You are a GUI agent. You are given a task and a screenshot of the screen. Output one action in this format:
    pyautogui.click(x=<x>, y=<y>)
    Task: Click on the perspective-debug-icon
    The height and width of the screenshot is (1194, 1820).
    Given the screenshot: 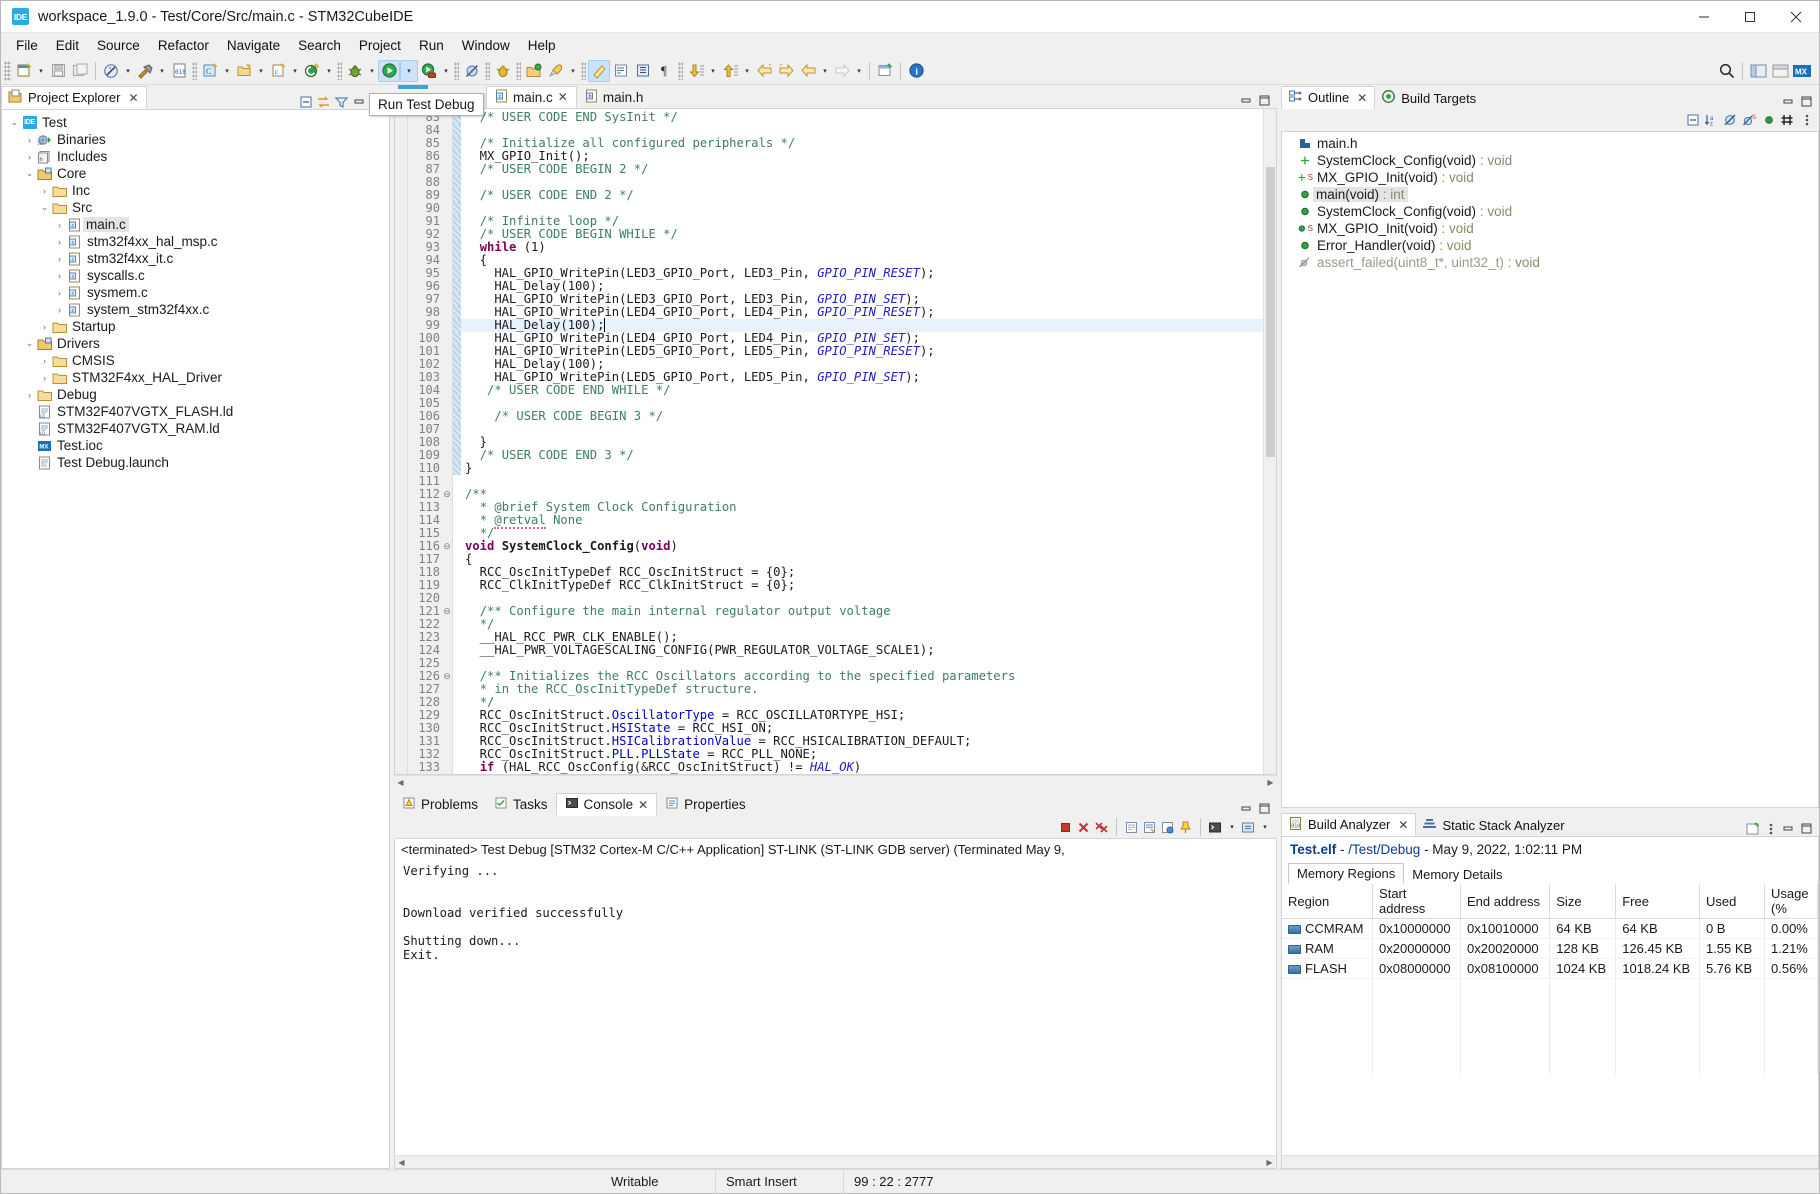 What is the action you would take?
    pyautogui.click(x=1780, y=71)
    